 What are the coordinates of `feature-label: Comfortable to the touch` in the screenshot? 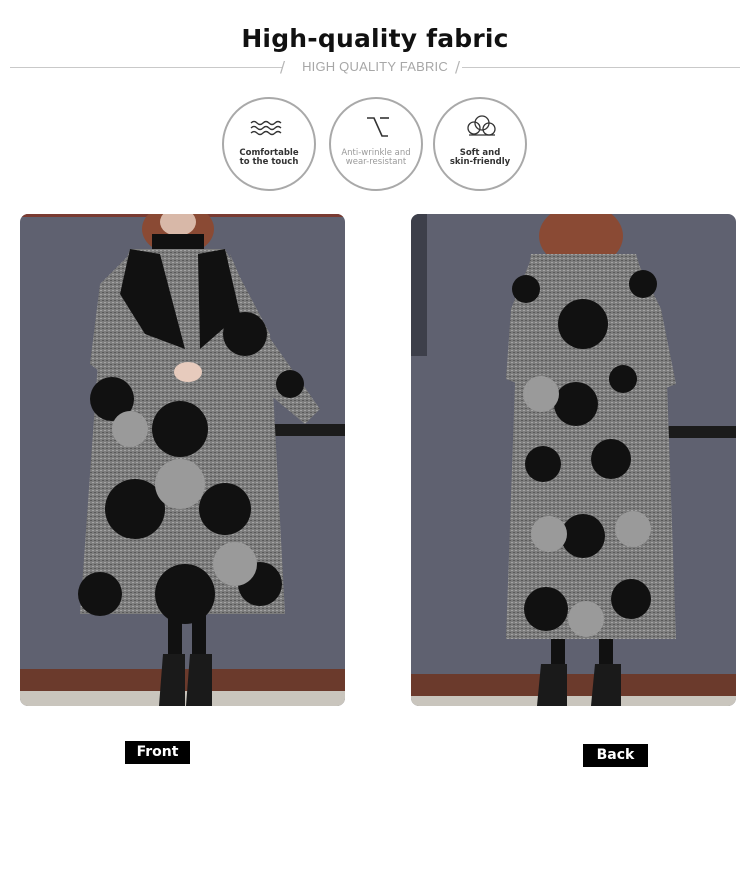 It's located at (269, 157).